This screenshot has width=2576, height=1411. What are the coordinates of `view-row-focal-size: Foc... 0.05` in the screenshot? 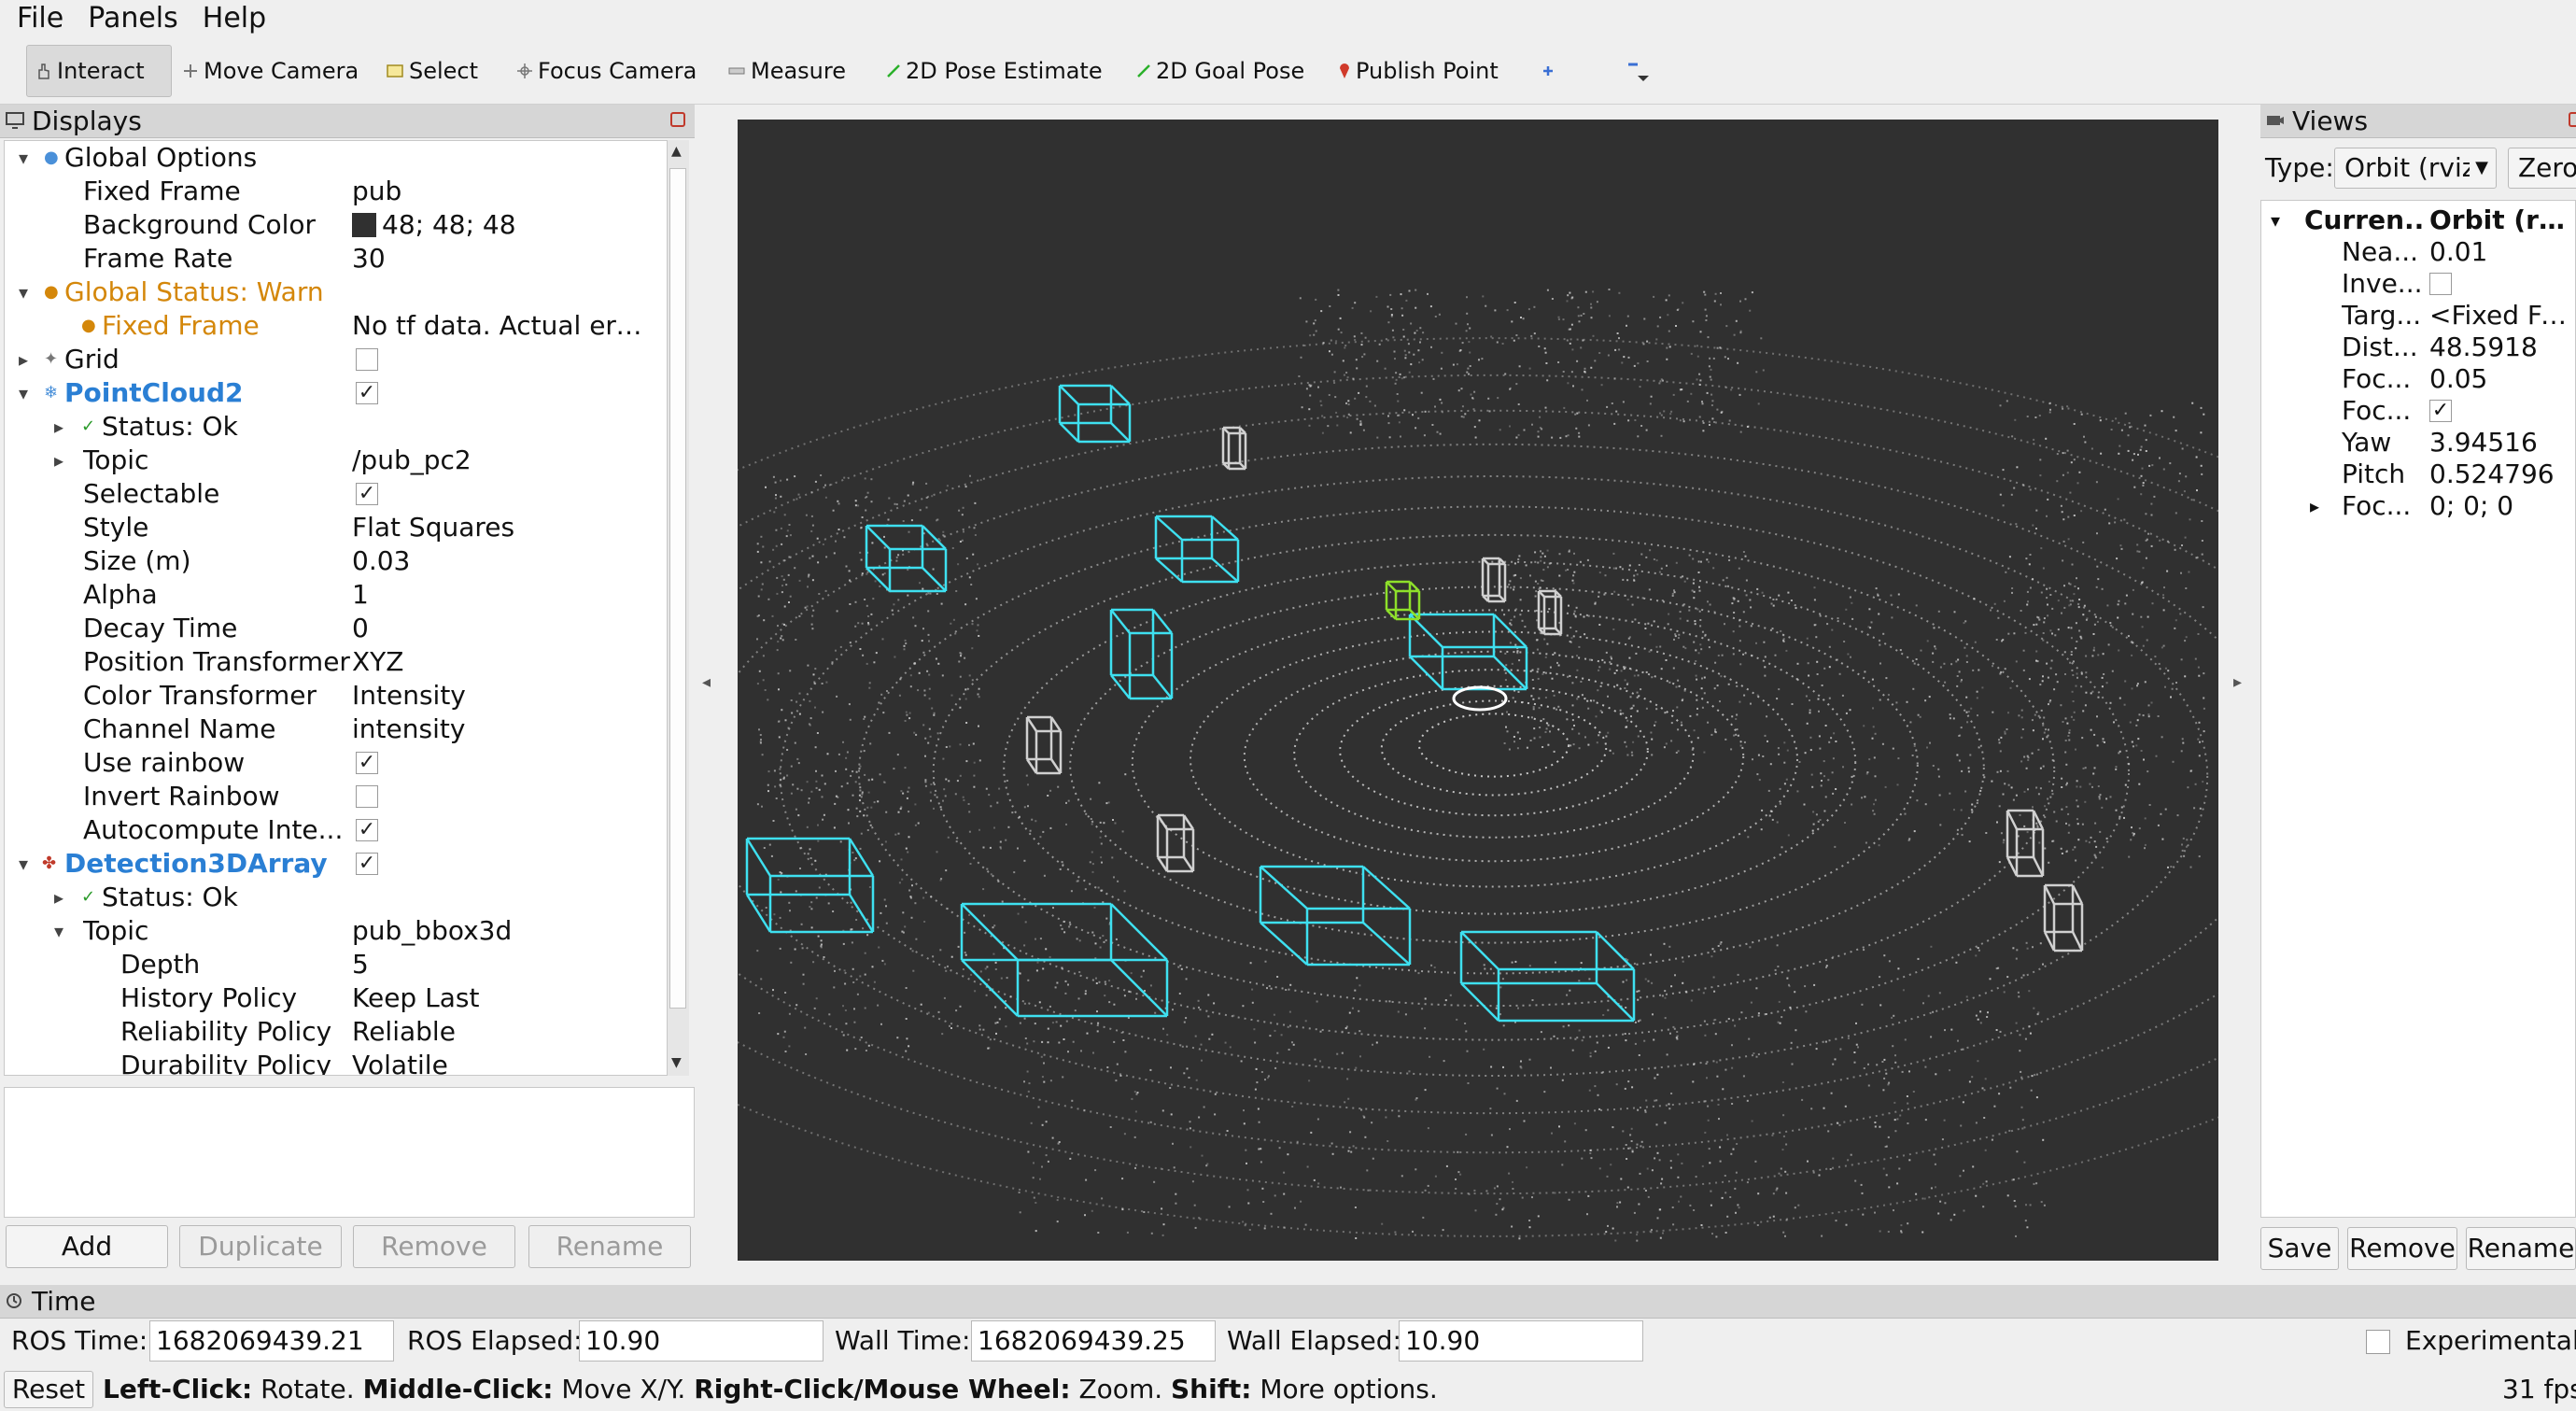 It's located at (2418, 379).